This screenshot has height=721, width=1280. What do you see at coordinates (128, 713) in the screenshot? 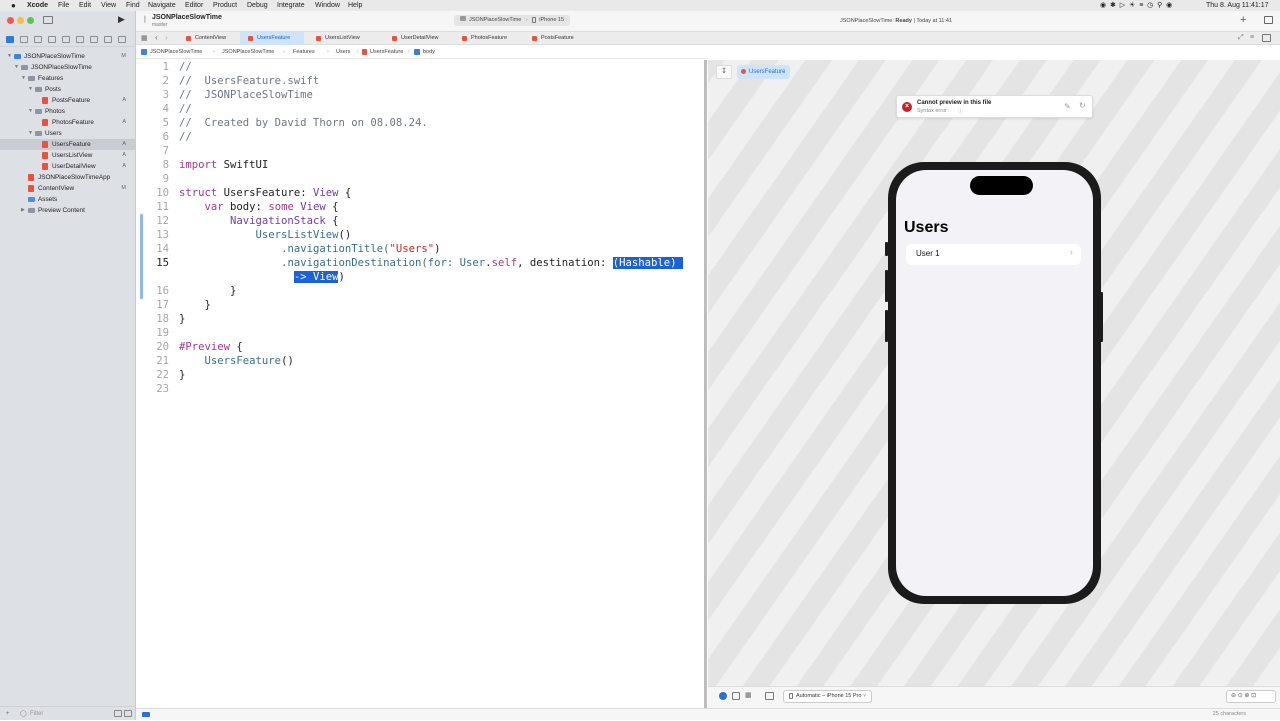
I see `source-control-filter-icon` at bounding box center [128, 713].